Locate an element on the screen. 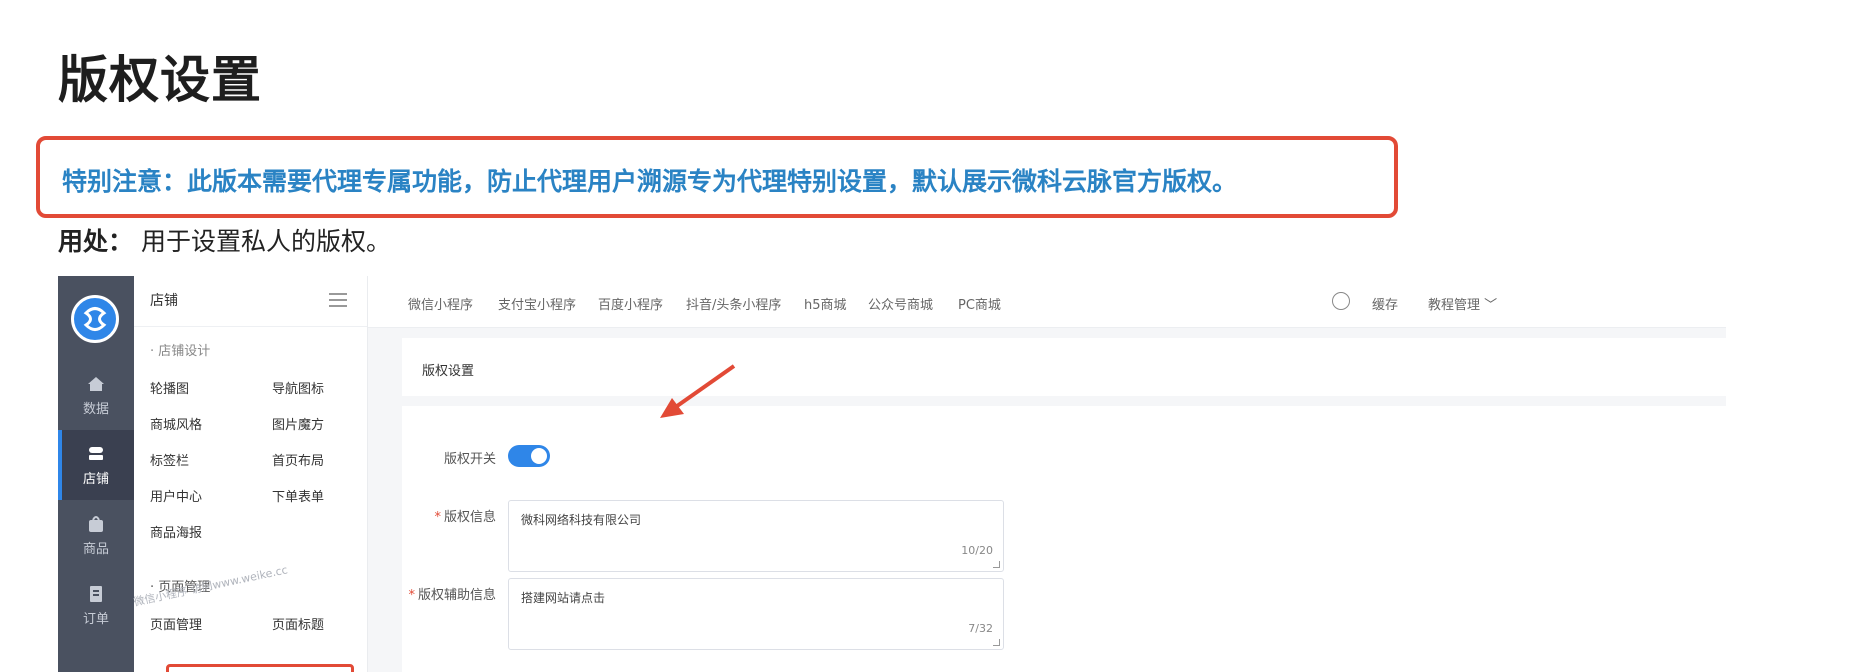 The width and height of the screenshot is (1852, 672). usage-text: 用于设置私人的版权。 is located at coordinates (262, 241).